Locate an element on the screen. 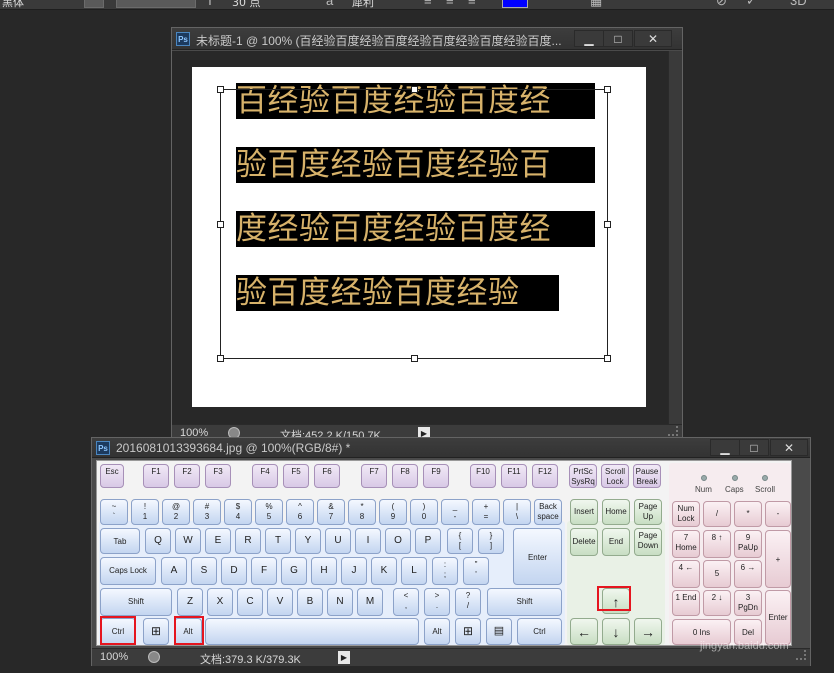 The image size is (834, 673). panels-icon: ▦ is located at coordinates (596, 4).